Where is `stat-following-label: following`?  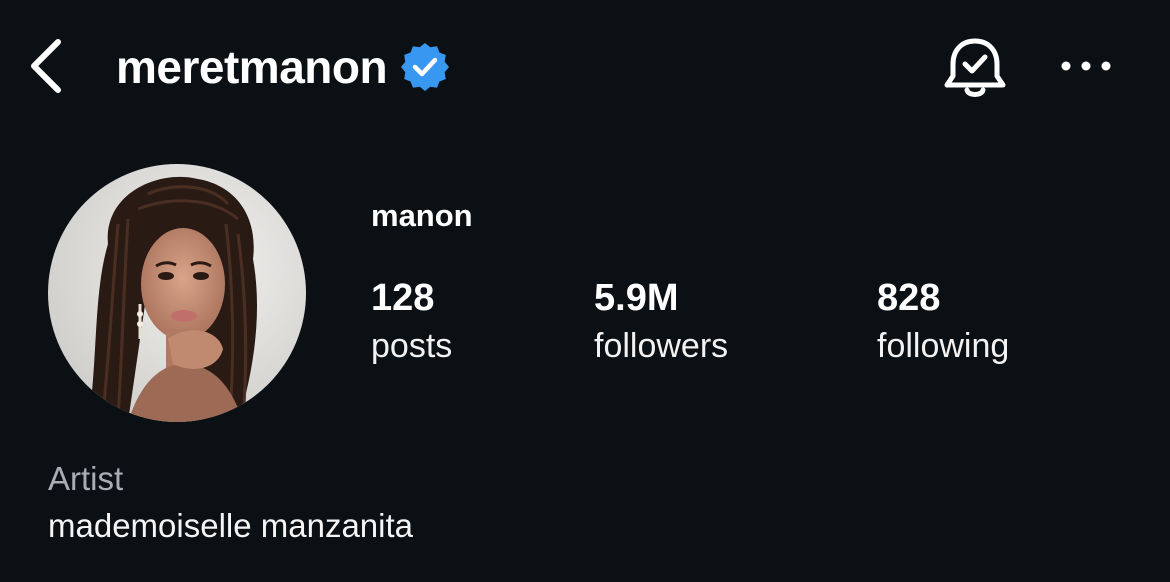
stat-following-label: following is located at coordinates (943, 346).